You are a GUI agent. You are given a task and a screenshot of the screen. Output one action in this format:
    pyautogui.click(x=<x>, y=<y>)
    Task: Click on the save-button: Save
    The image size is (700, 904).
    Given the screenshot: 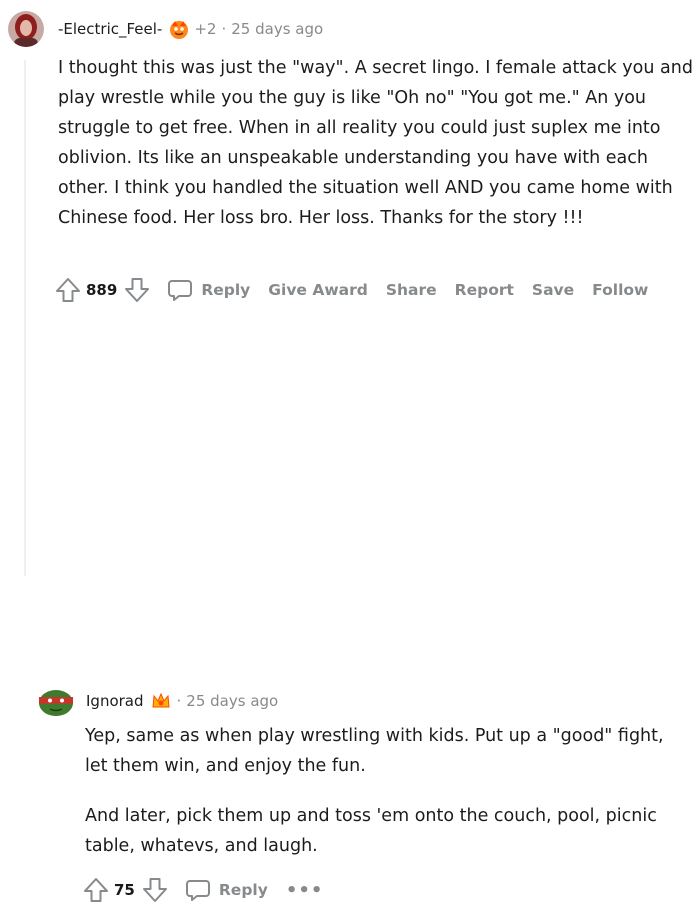 What is the action you would take?
    pyautogui.click(x=553, y=290)
    